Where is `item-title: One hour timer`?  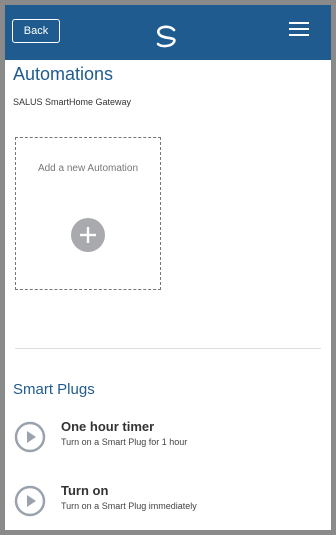 item-title: One hour timer is located at coordinates (108, 426).